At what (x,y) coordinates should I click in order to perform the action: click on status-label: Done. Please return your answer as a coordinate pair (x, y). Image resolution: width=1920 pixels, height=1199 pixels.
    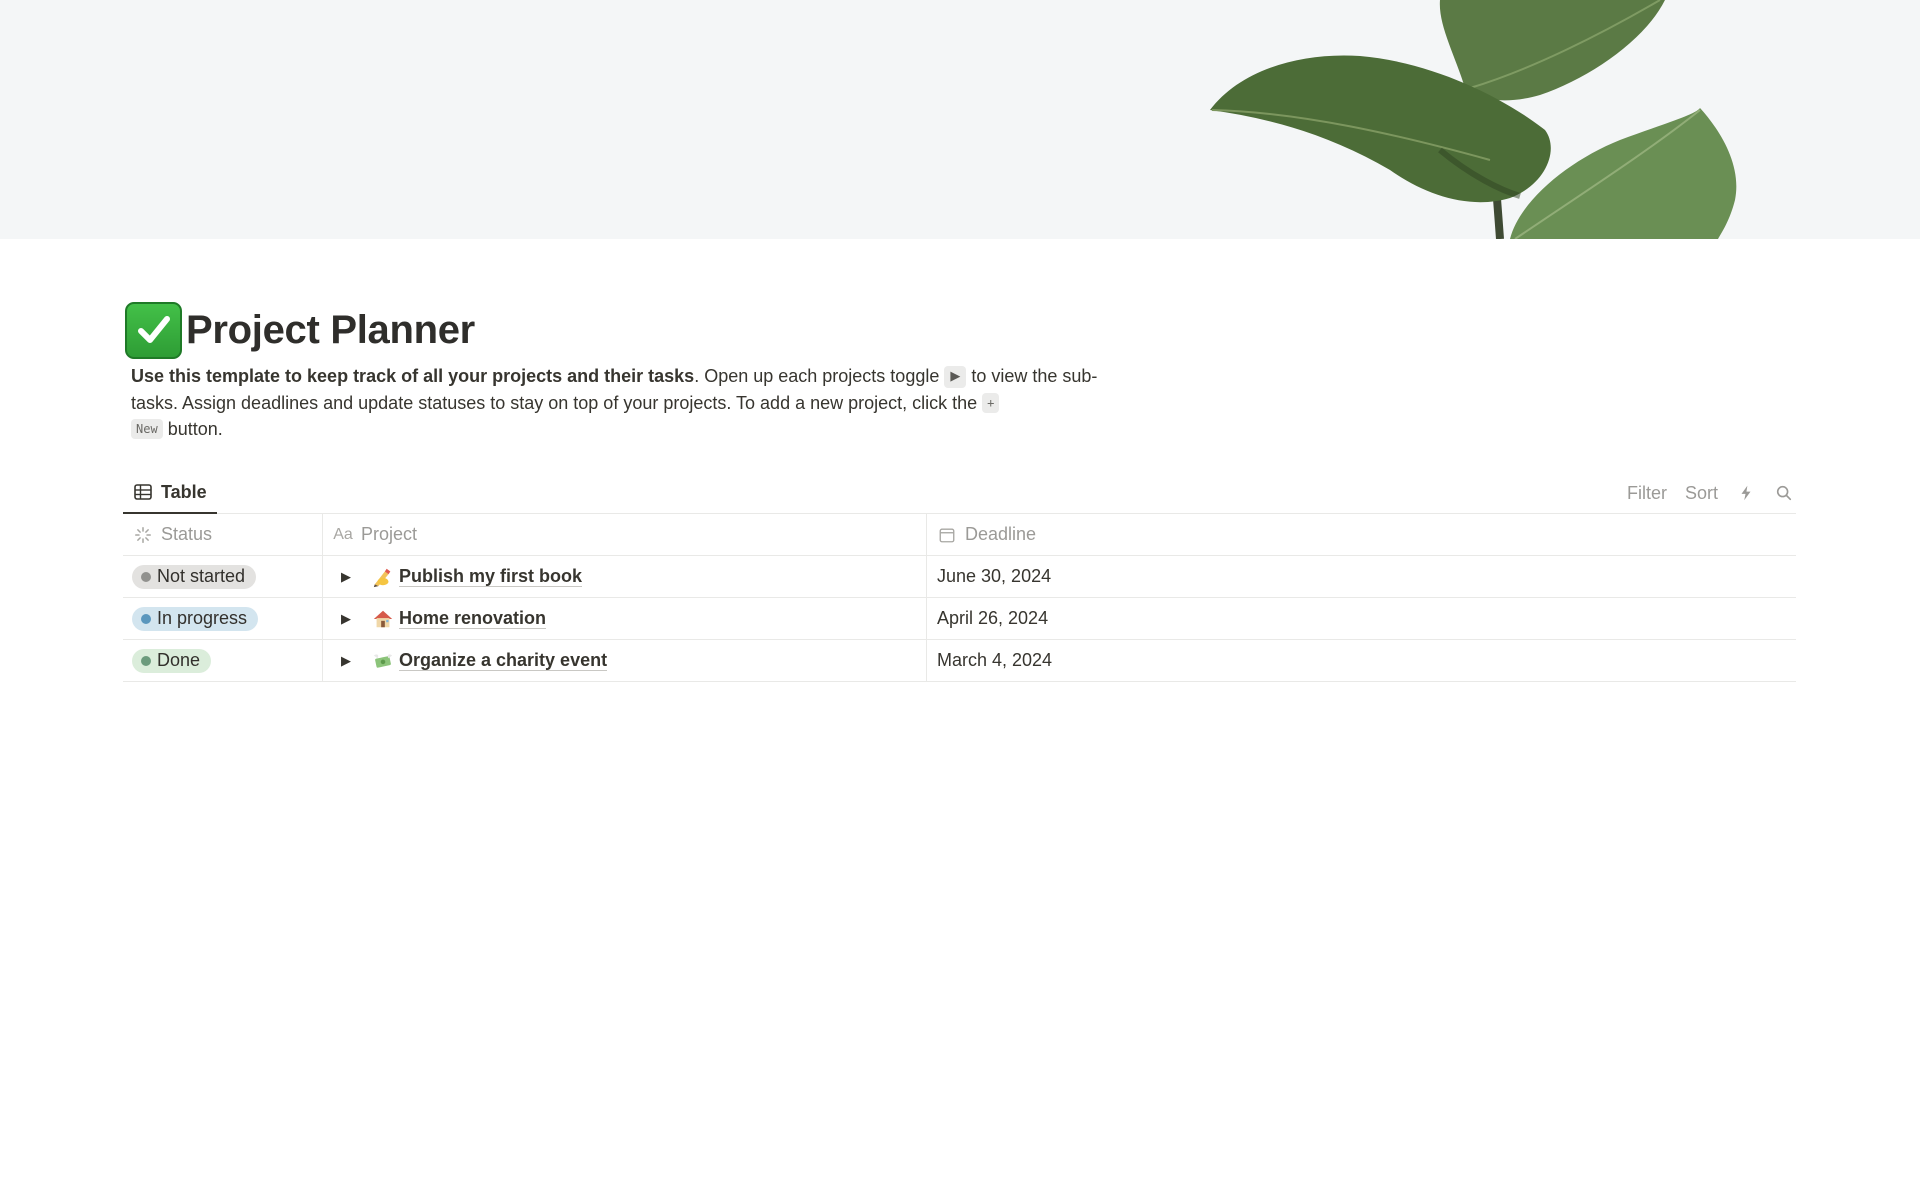
    Looking at the image, I should click on (179, 660).